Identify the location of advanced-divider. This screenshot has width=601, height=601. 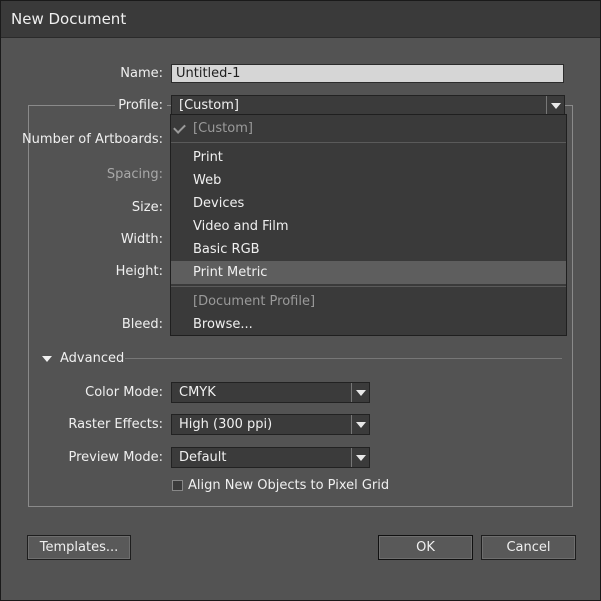
(343, 358).